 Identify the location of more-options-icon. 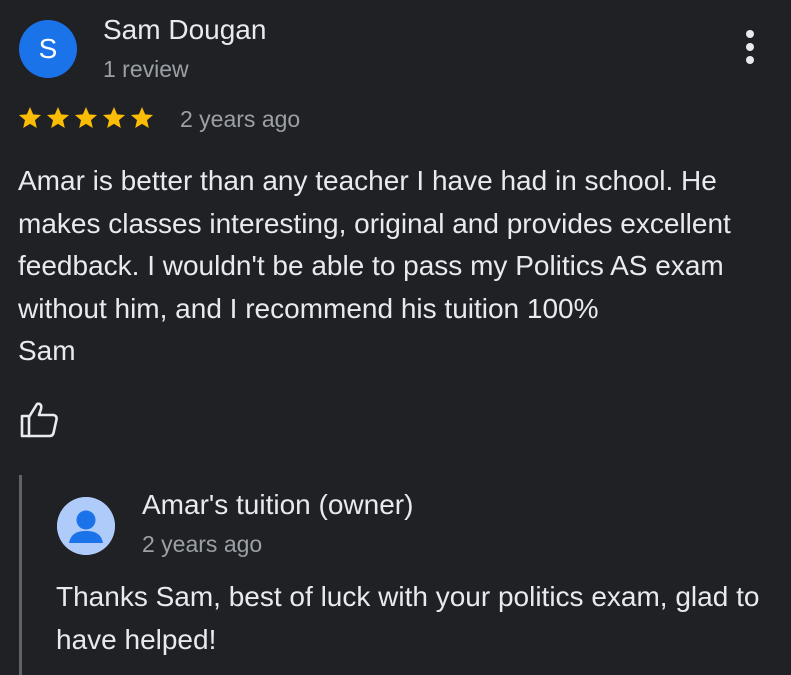
(750, 50).